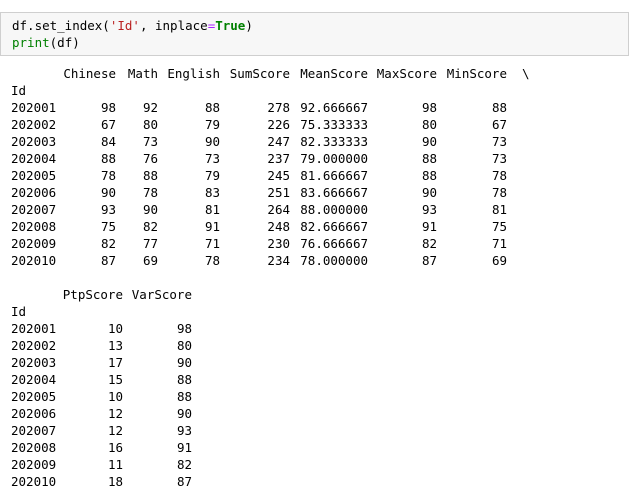  What do you see at coordinates (334, 175) in the screenshot?
I see `table-cell: 81.666667` at bounding box center [334, 175].